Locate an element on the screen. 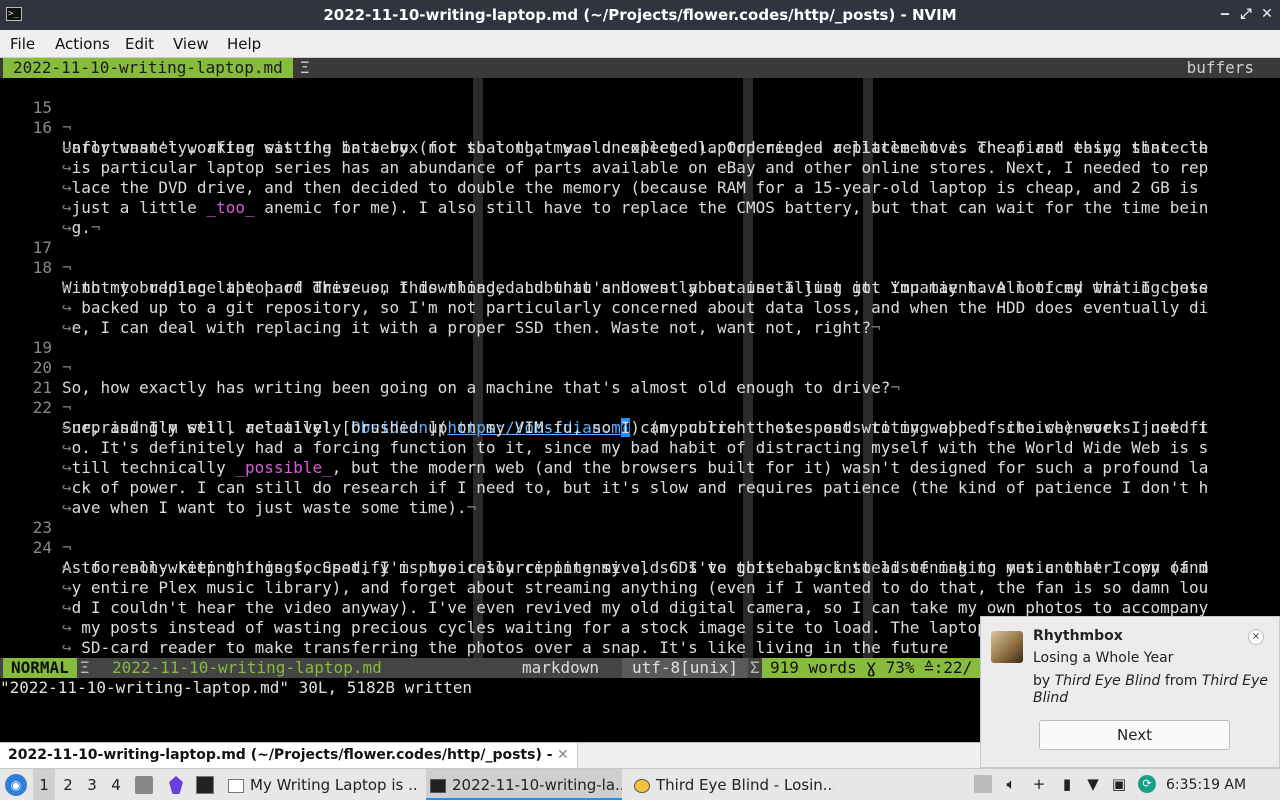 The image size is (1280, 800). close-button: ✕ is located at coordinates (1267, 14).